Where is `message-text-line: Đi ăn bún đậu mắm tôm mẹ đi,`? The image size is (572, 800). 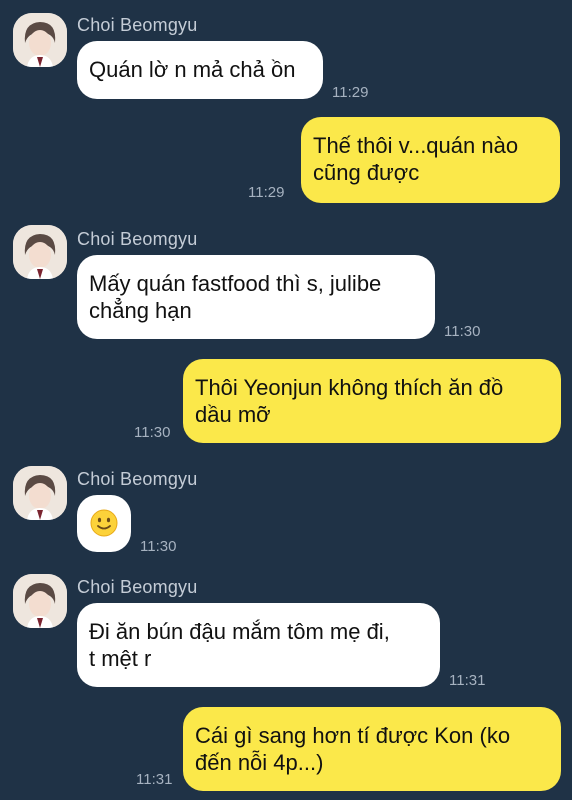
message-text-line: Đi ăn bún đậu mắm tôm mẹ đi, is located at coordinates (239, 631).